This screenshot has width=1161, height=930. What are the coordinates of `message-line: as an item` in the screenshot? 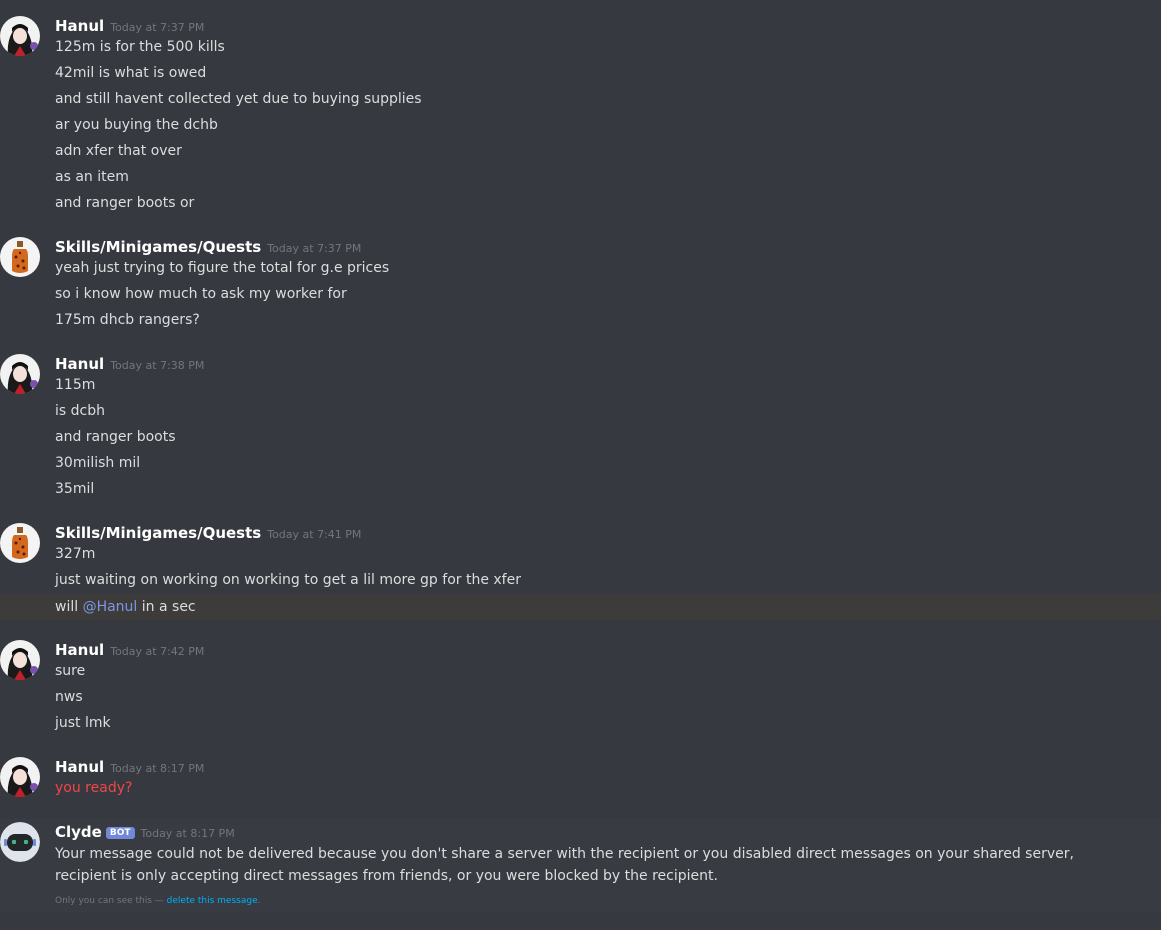 It's located at (92, 177).